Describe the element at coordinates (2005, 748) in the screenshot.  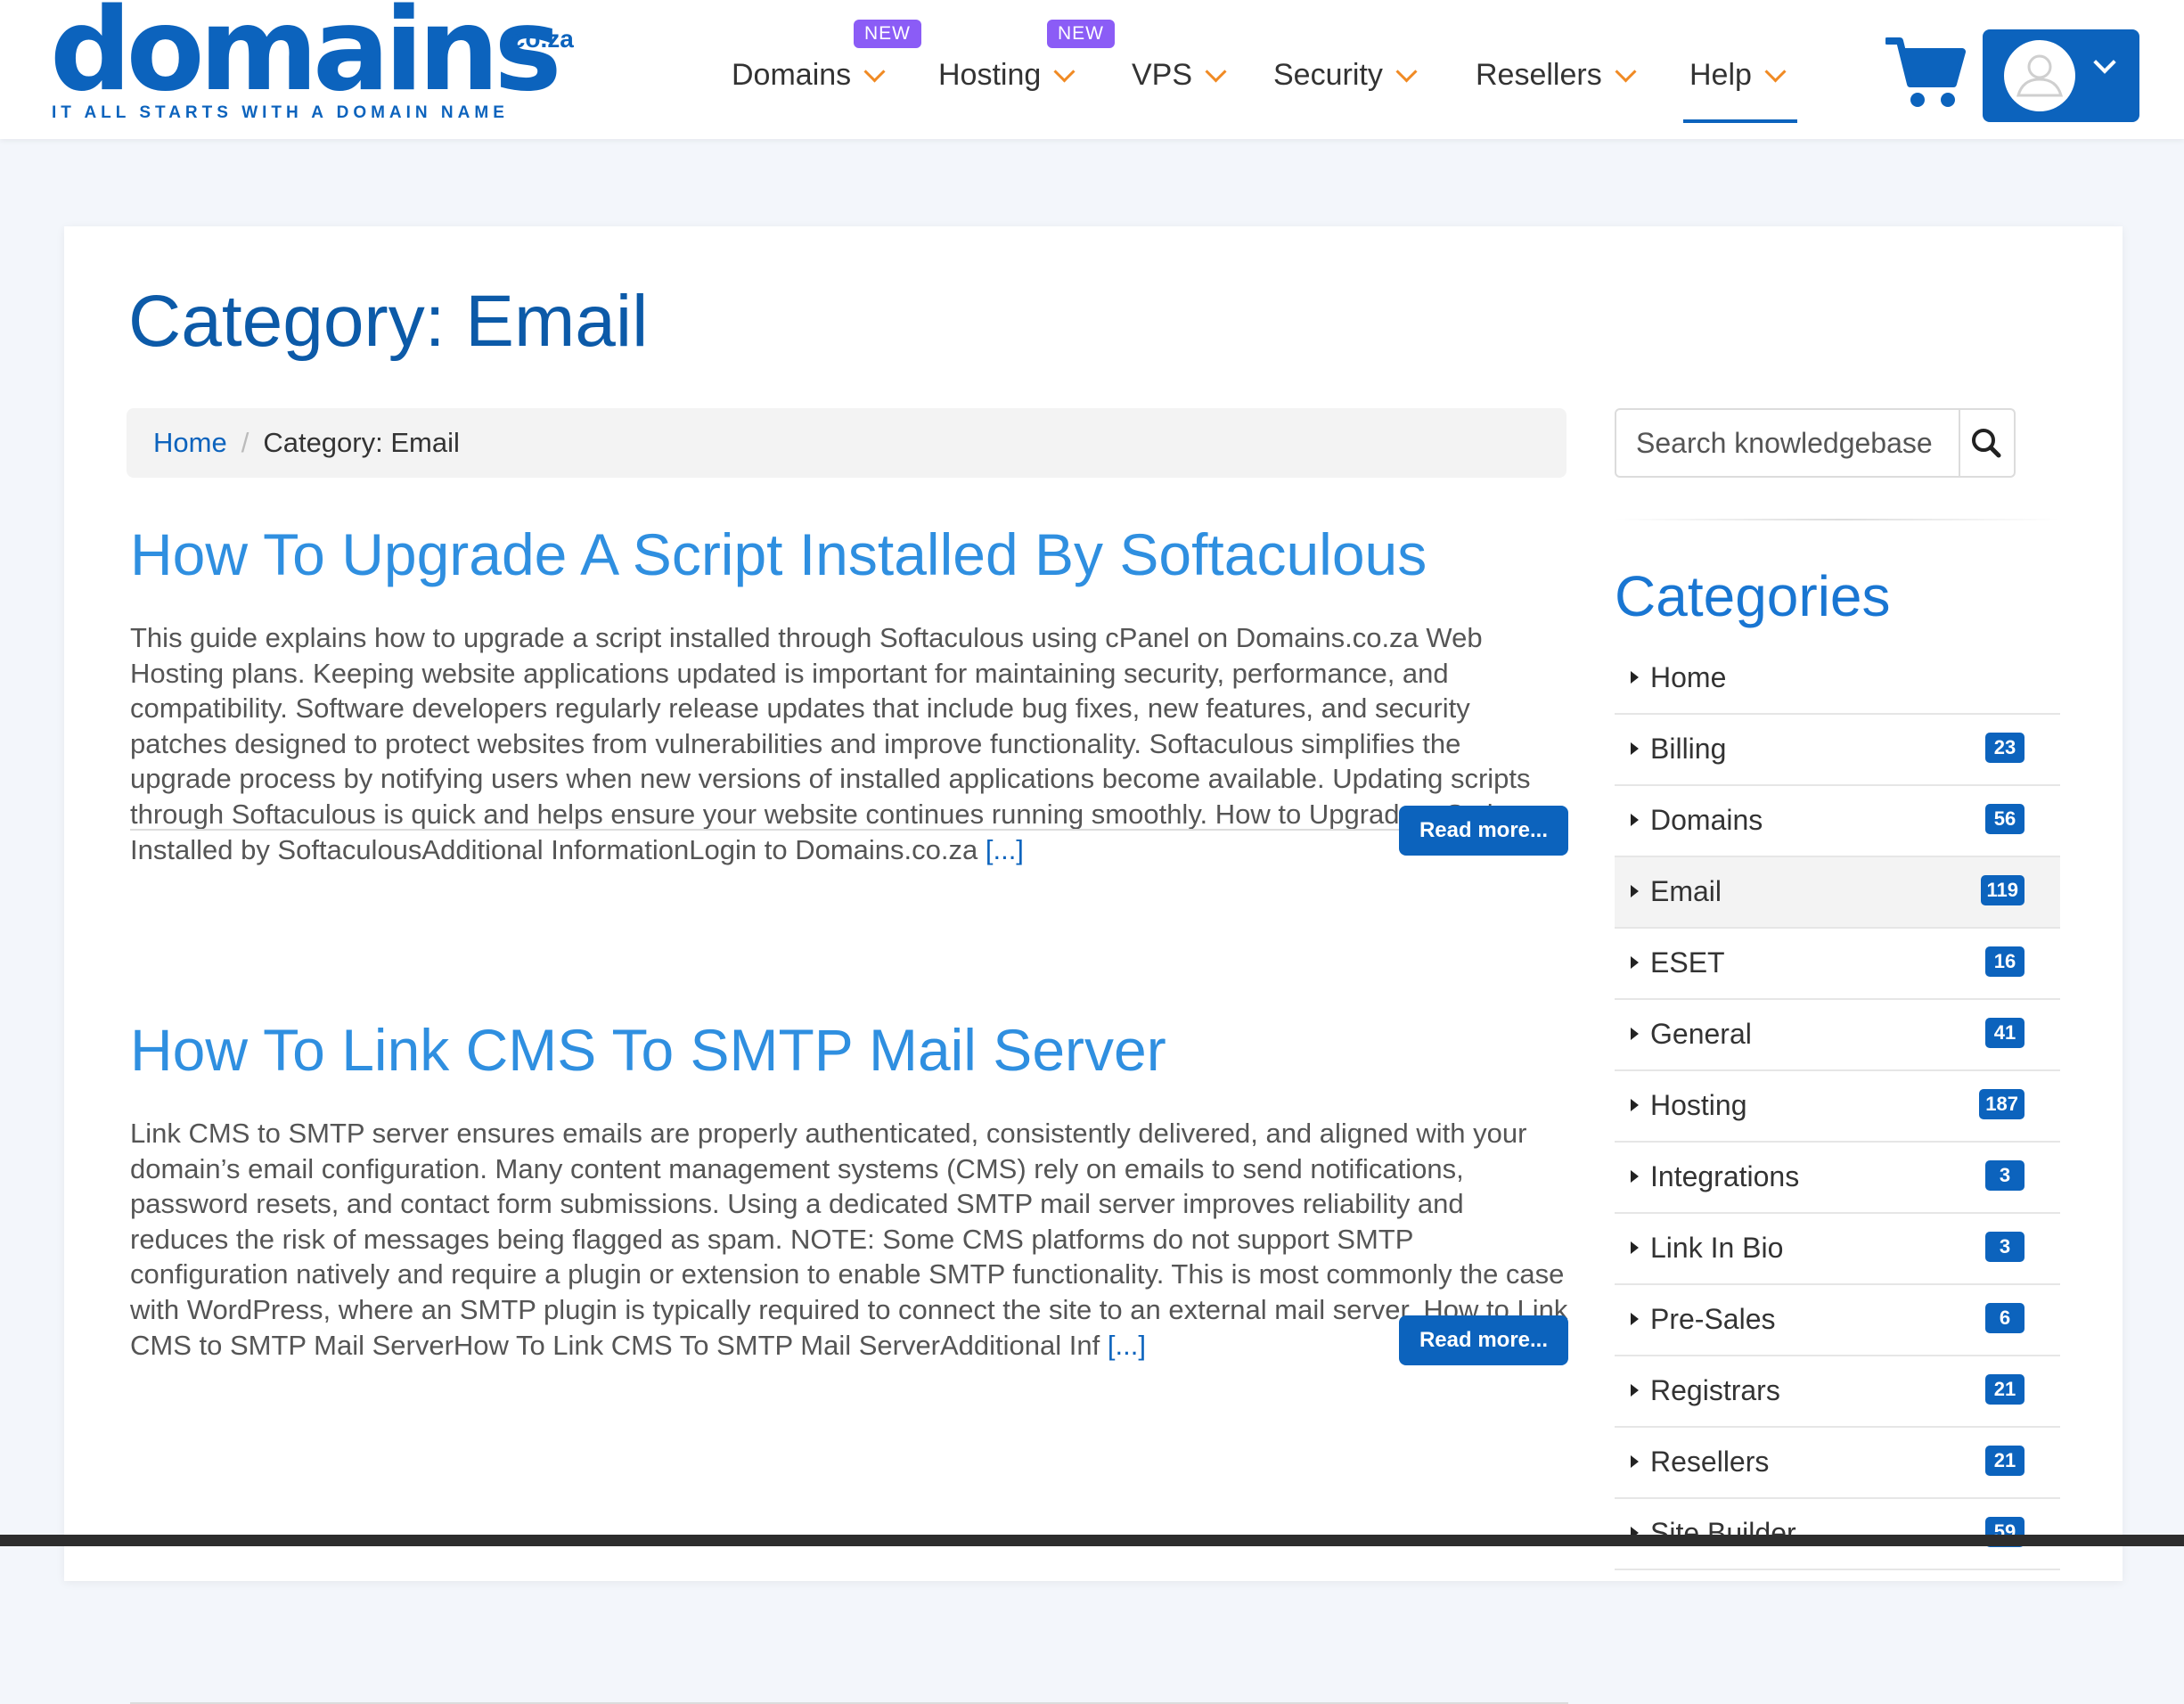
I see `category-count-badge: 23` at that location.